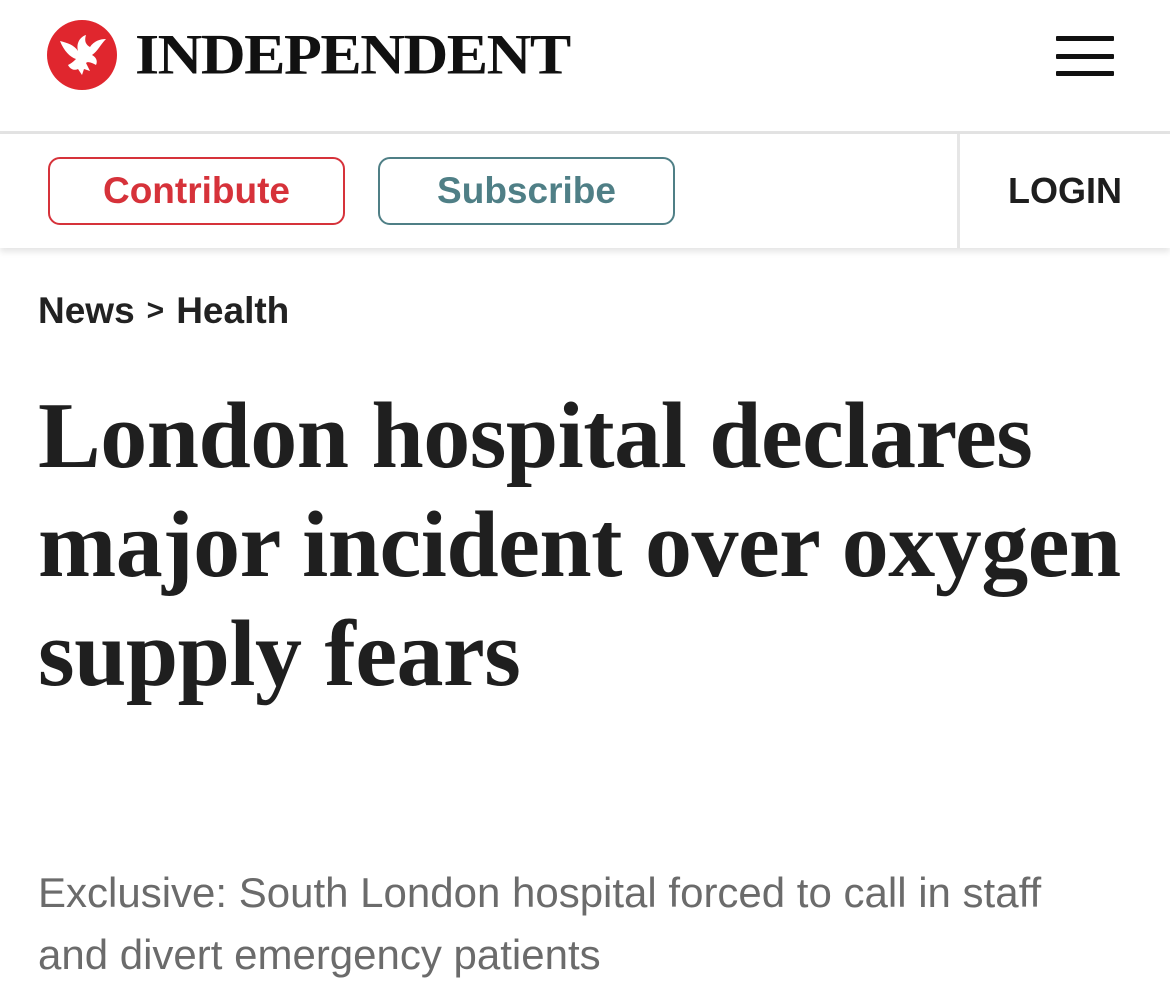 This screenshot has width=1170, height=994. What do you see at coordinates (82, 55) in the screenshot?
I see `eagle-icon` at bounding box center [82, 55].